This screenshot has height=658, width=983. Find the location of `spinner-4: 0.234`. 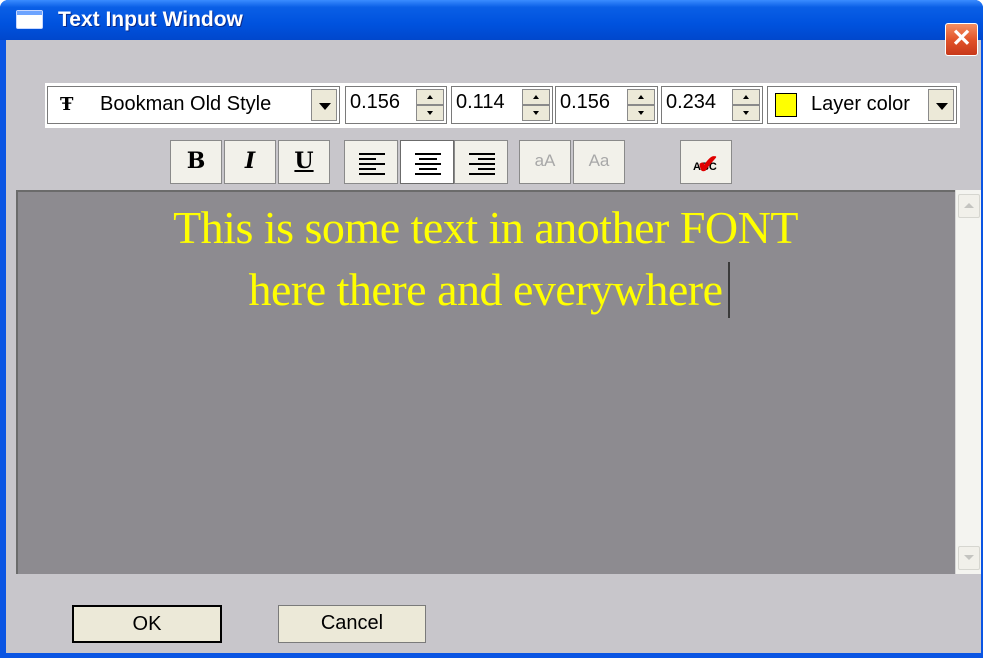

spinner-4: 0.234 is located at coordinates (712, 105).